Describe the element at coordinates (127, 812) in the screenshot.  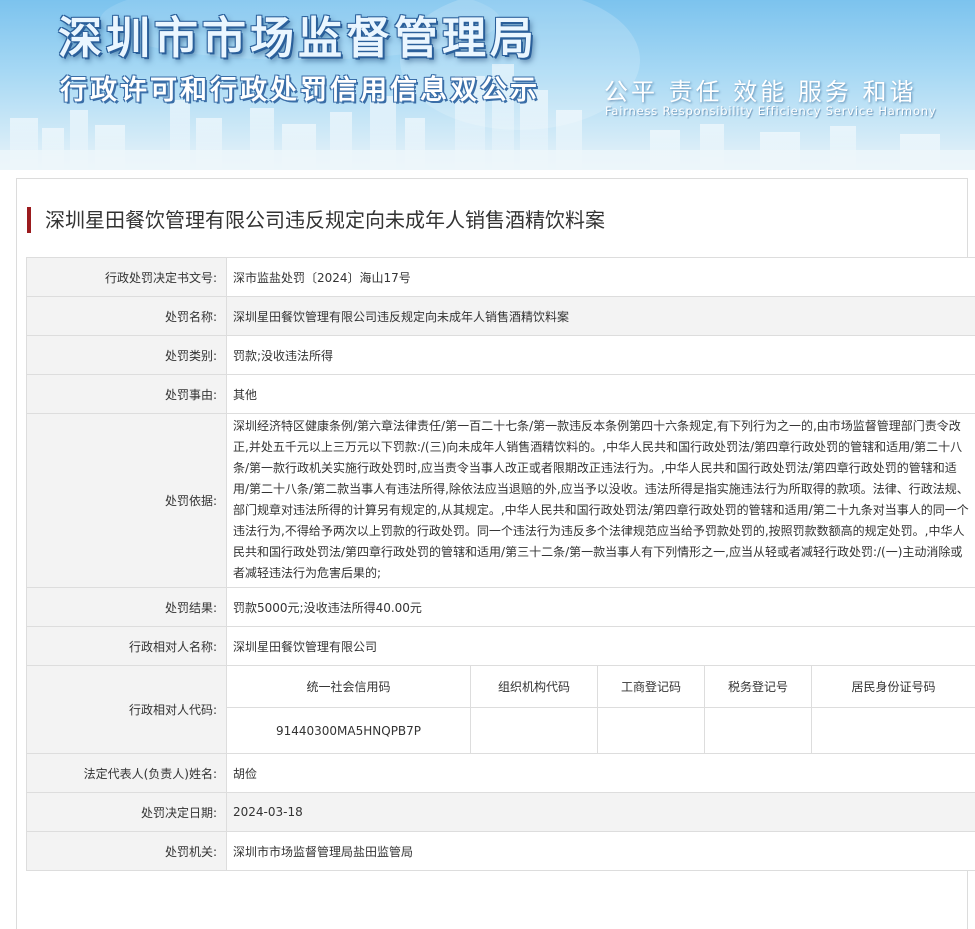
I see `decision-date-label: 处罚决定日期:` at that location.